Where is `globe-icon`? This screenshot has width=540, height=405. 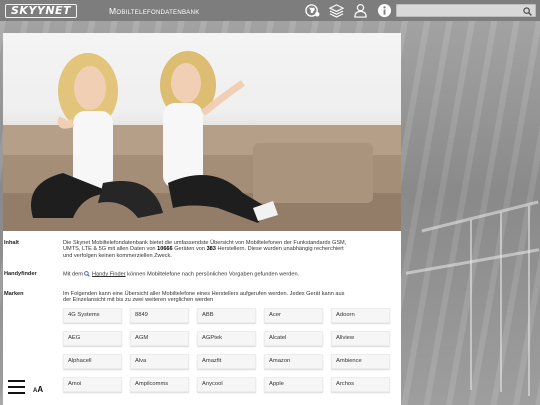
globe-icon is located at coordinates (312, 10).